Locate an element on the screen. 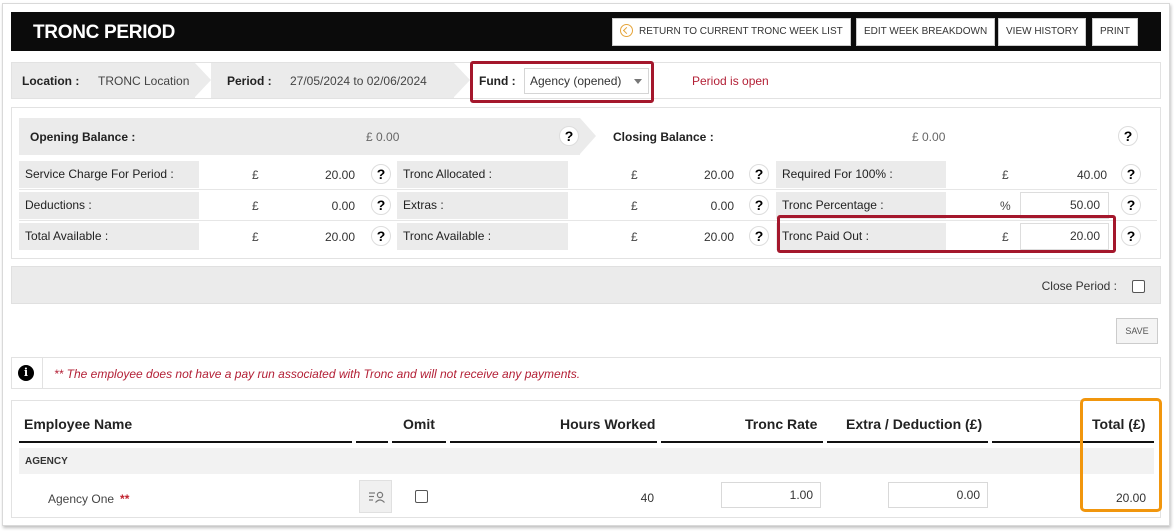 This screenshot has height=531, width=1174. save-button: SAVE is located at coordinates (1137, 331).